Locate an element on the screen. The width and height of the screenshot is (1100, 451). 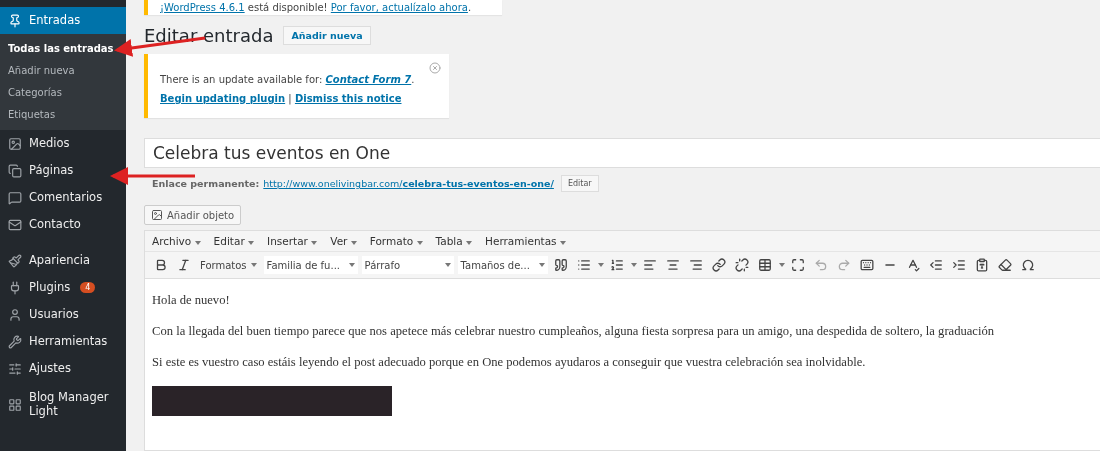
body-paragraph: Con la llegada del buen tiempo parece que nos apetece más celebrar nuestro cumpleaños, alguna fiesta sorpresa para un amigo, una despedida de soltero, la graduación is located at coordinates (574, 331).